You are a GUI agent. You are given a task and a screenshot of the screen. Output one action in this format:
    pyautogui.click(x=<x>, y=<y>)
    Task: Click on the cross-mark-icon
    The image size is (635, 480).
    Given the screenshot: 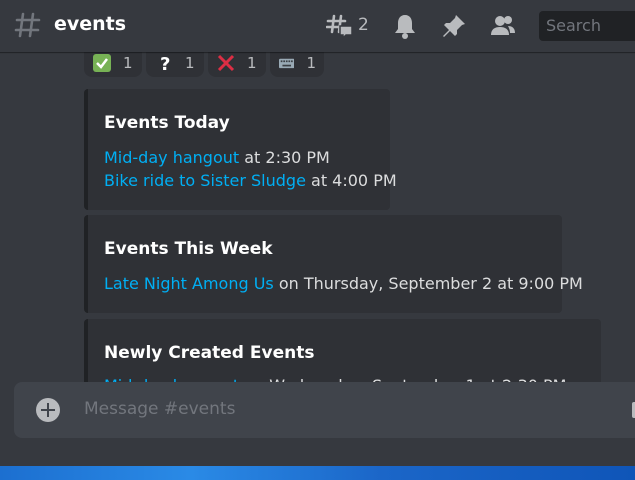 What is the action you would take?
    pyautogui.click(x=226, y=63)
    